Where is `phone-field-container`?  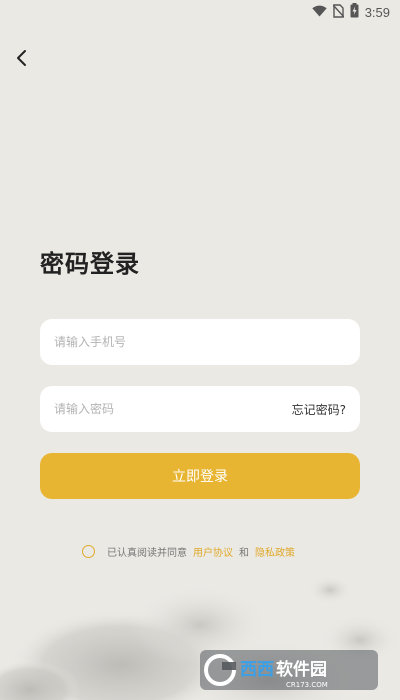 phone-field-container is located at coordinates (200, 342).